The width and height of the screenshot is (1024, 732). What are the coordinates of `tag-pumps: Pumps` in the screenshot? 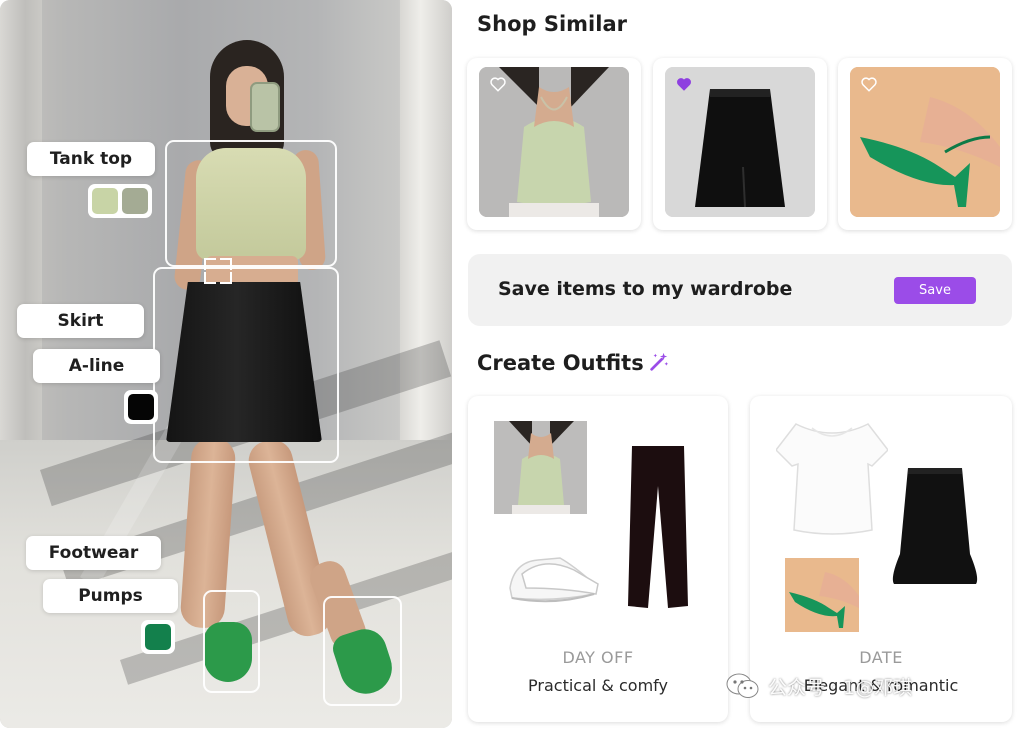 It's located at (110, 596).